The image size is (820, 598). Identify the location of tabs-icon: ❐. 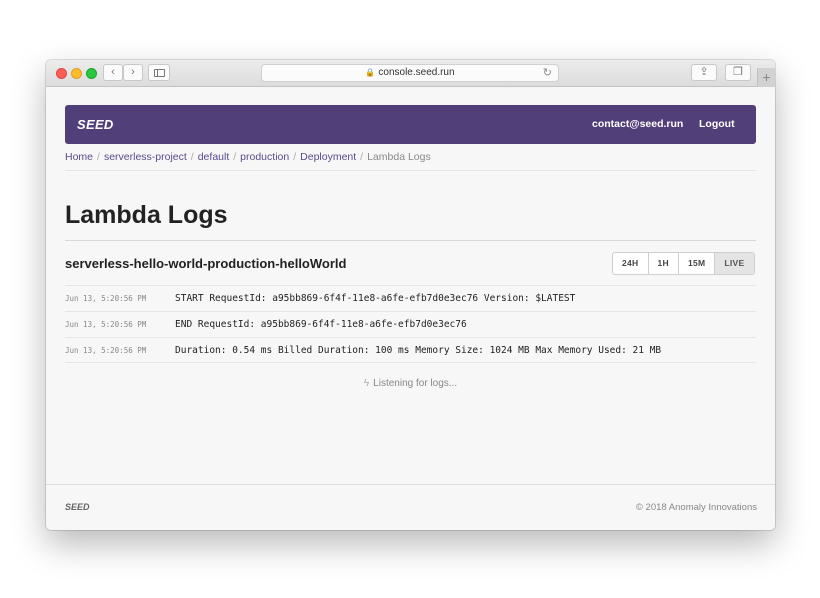
(738, 72).